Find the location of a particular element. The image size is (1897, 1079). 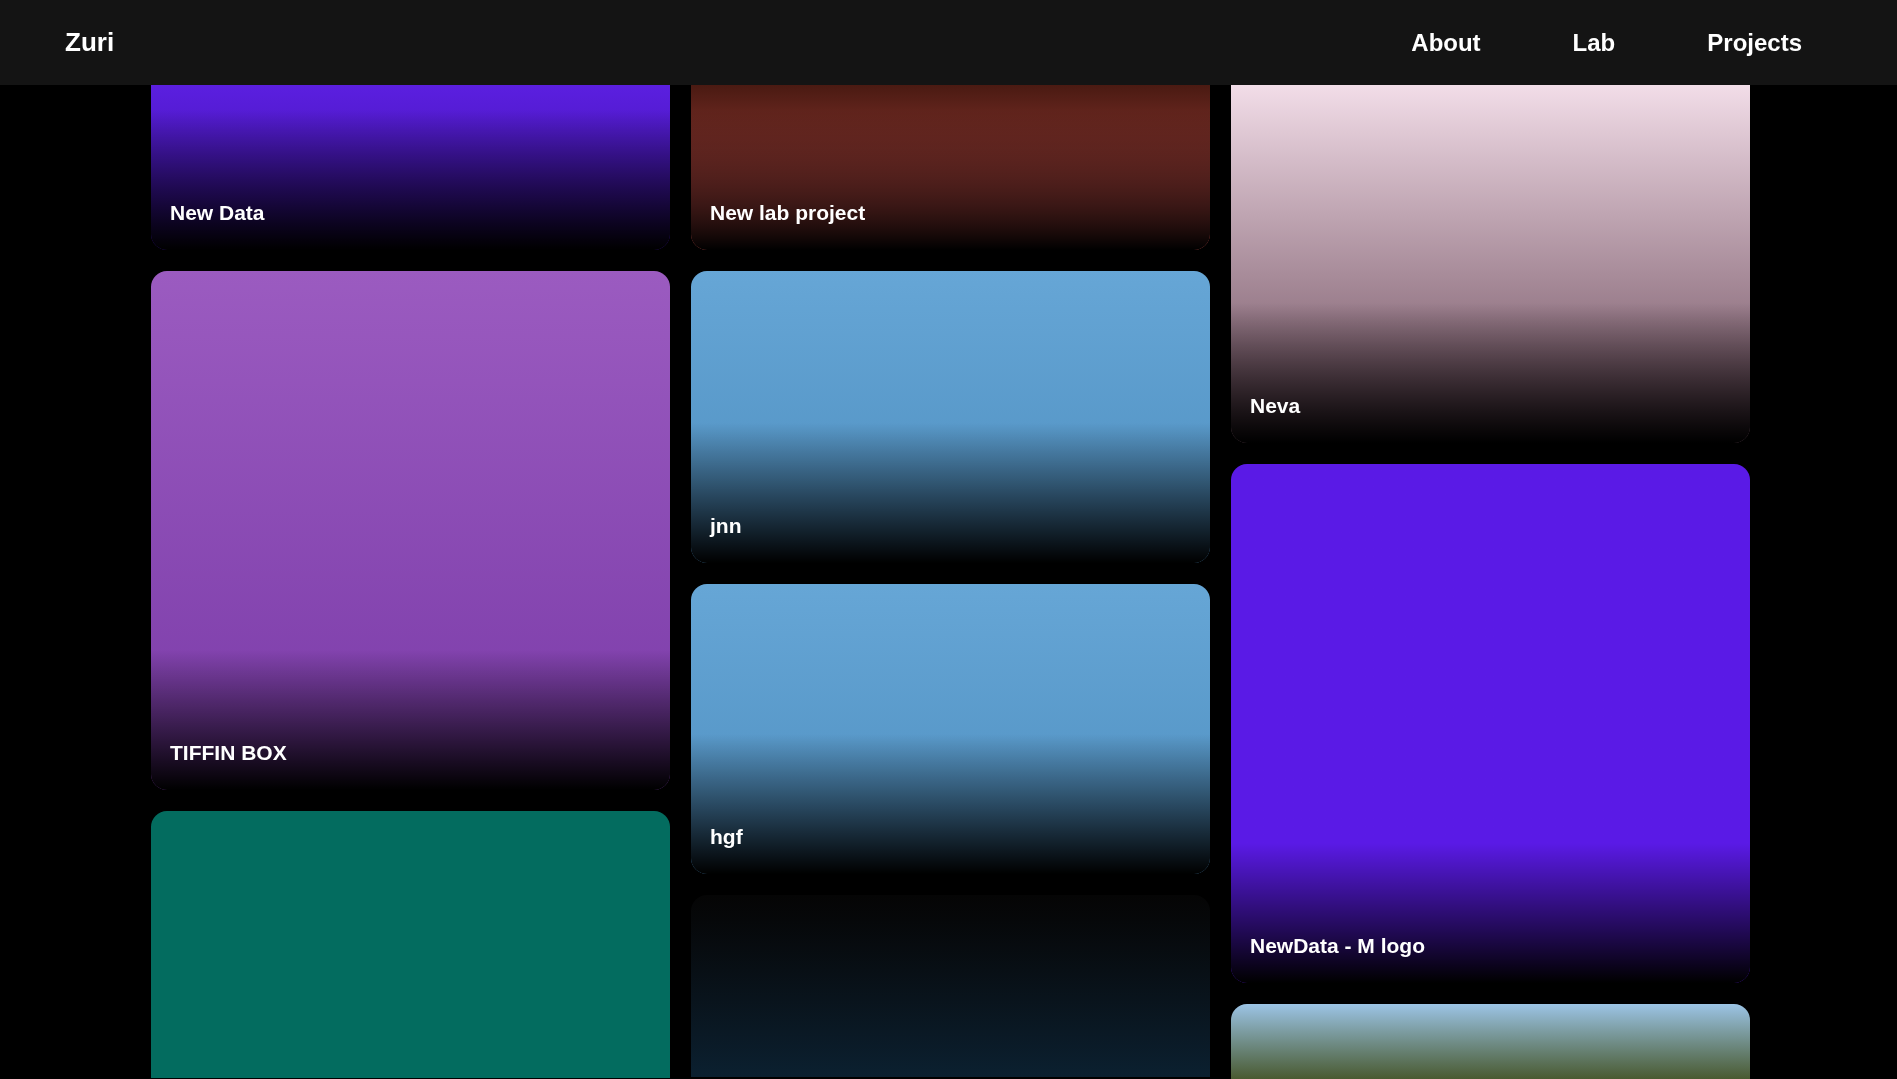

nav-link: About is located at coordinates (1446, 42).